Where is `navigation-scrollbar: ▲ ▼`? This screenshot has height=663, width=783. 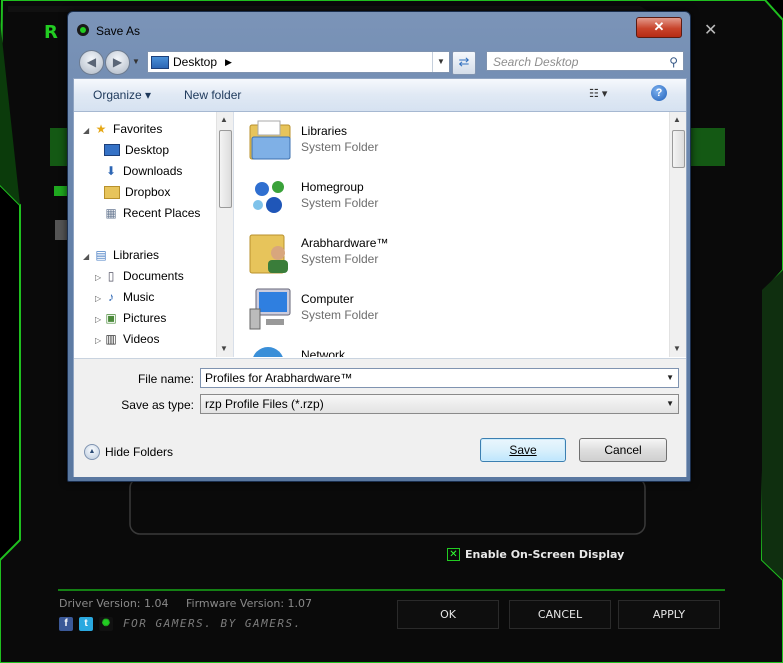
navigation-scrollbar: ▲ ▼ is located at coordinates (224, 234).